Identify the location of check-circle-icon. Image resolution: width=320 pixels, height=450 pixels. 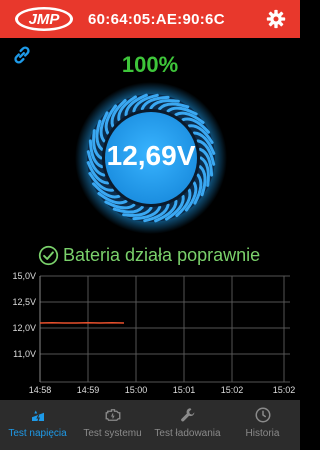
(48, 255).